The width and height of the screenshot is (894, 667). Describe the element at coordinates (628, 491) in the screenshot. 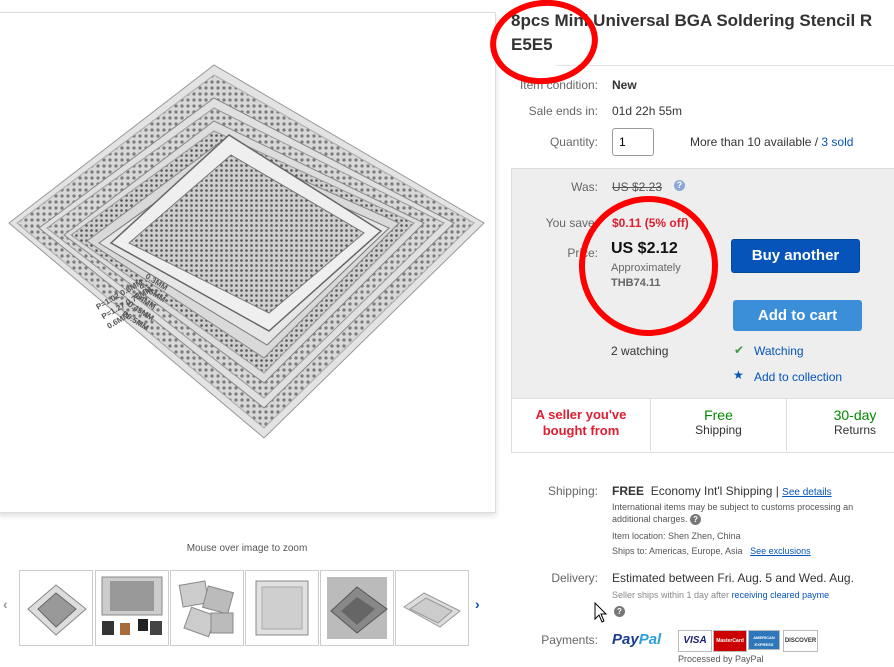

I see `shipping-free: FREE` at that location.